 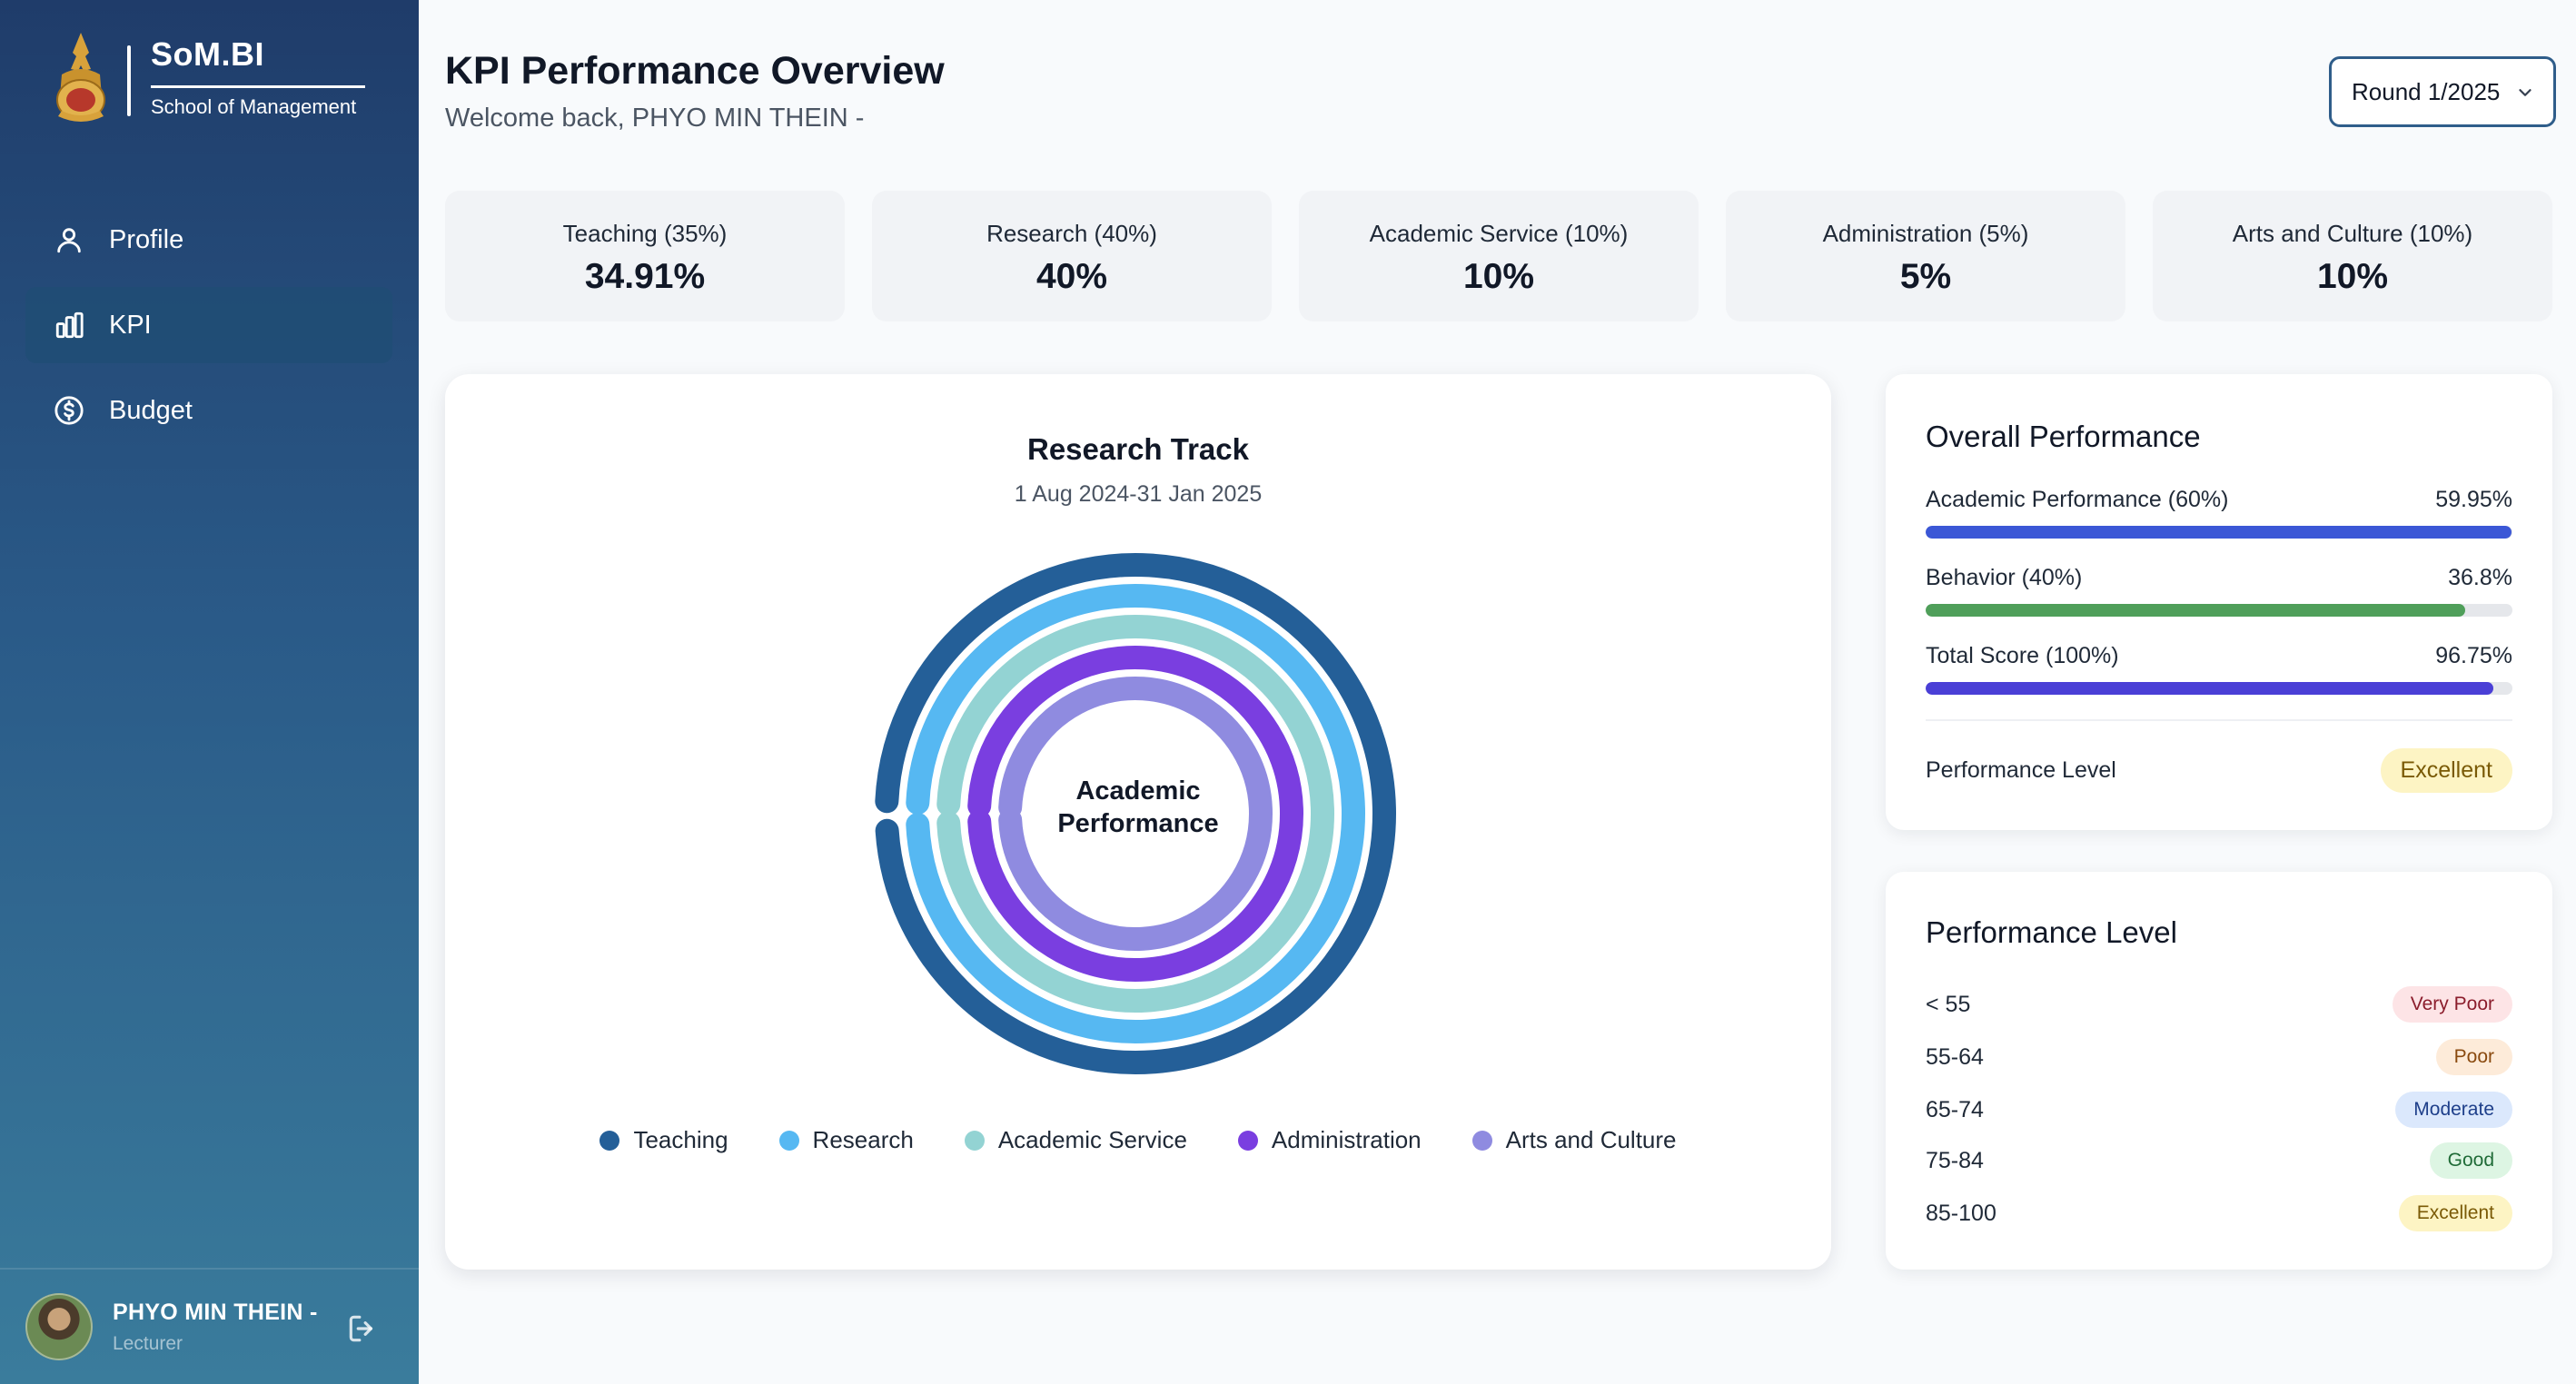 I want to click on brand-subtitle: School of Management, so click(x=254, y=106).